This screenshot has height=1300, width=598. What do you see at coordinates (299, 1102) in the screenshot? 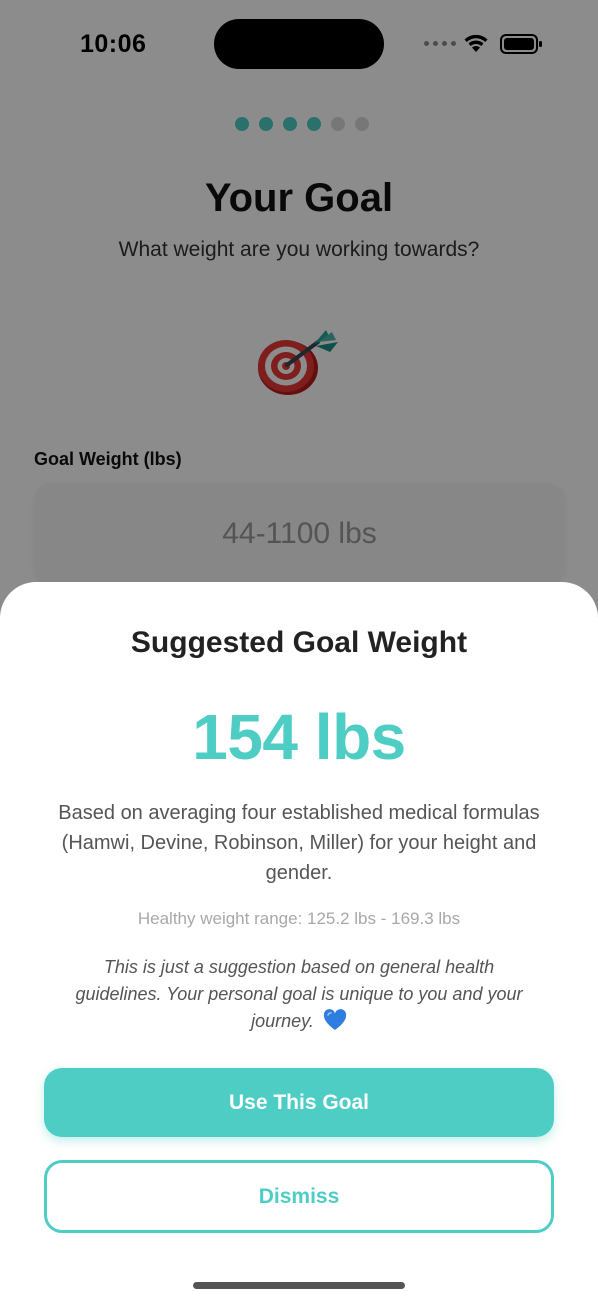
I see `use-this-goal-button: Use This Goal` at bounding box center [299, 1102].